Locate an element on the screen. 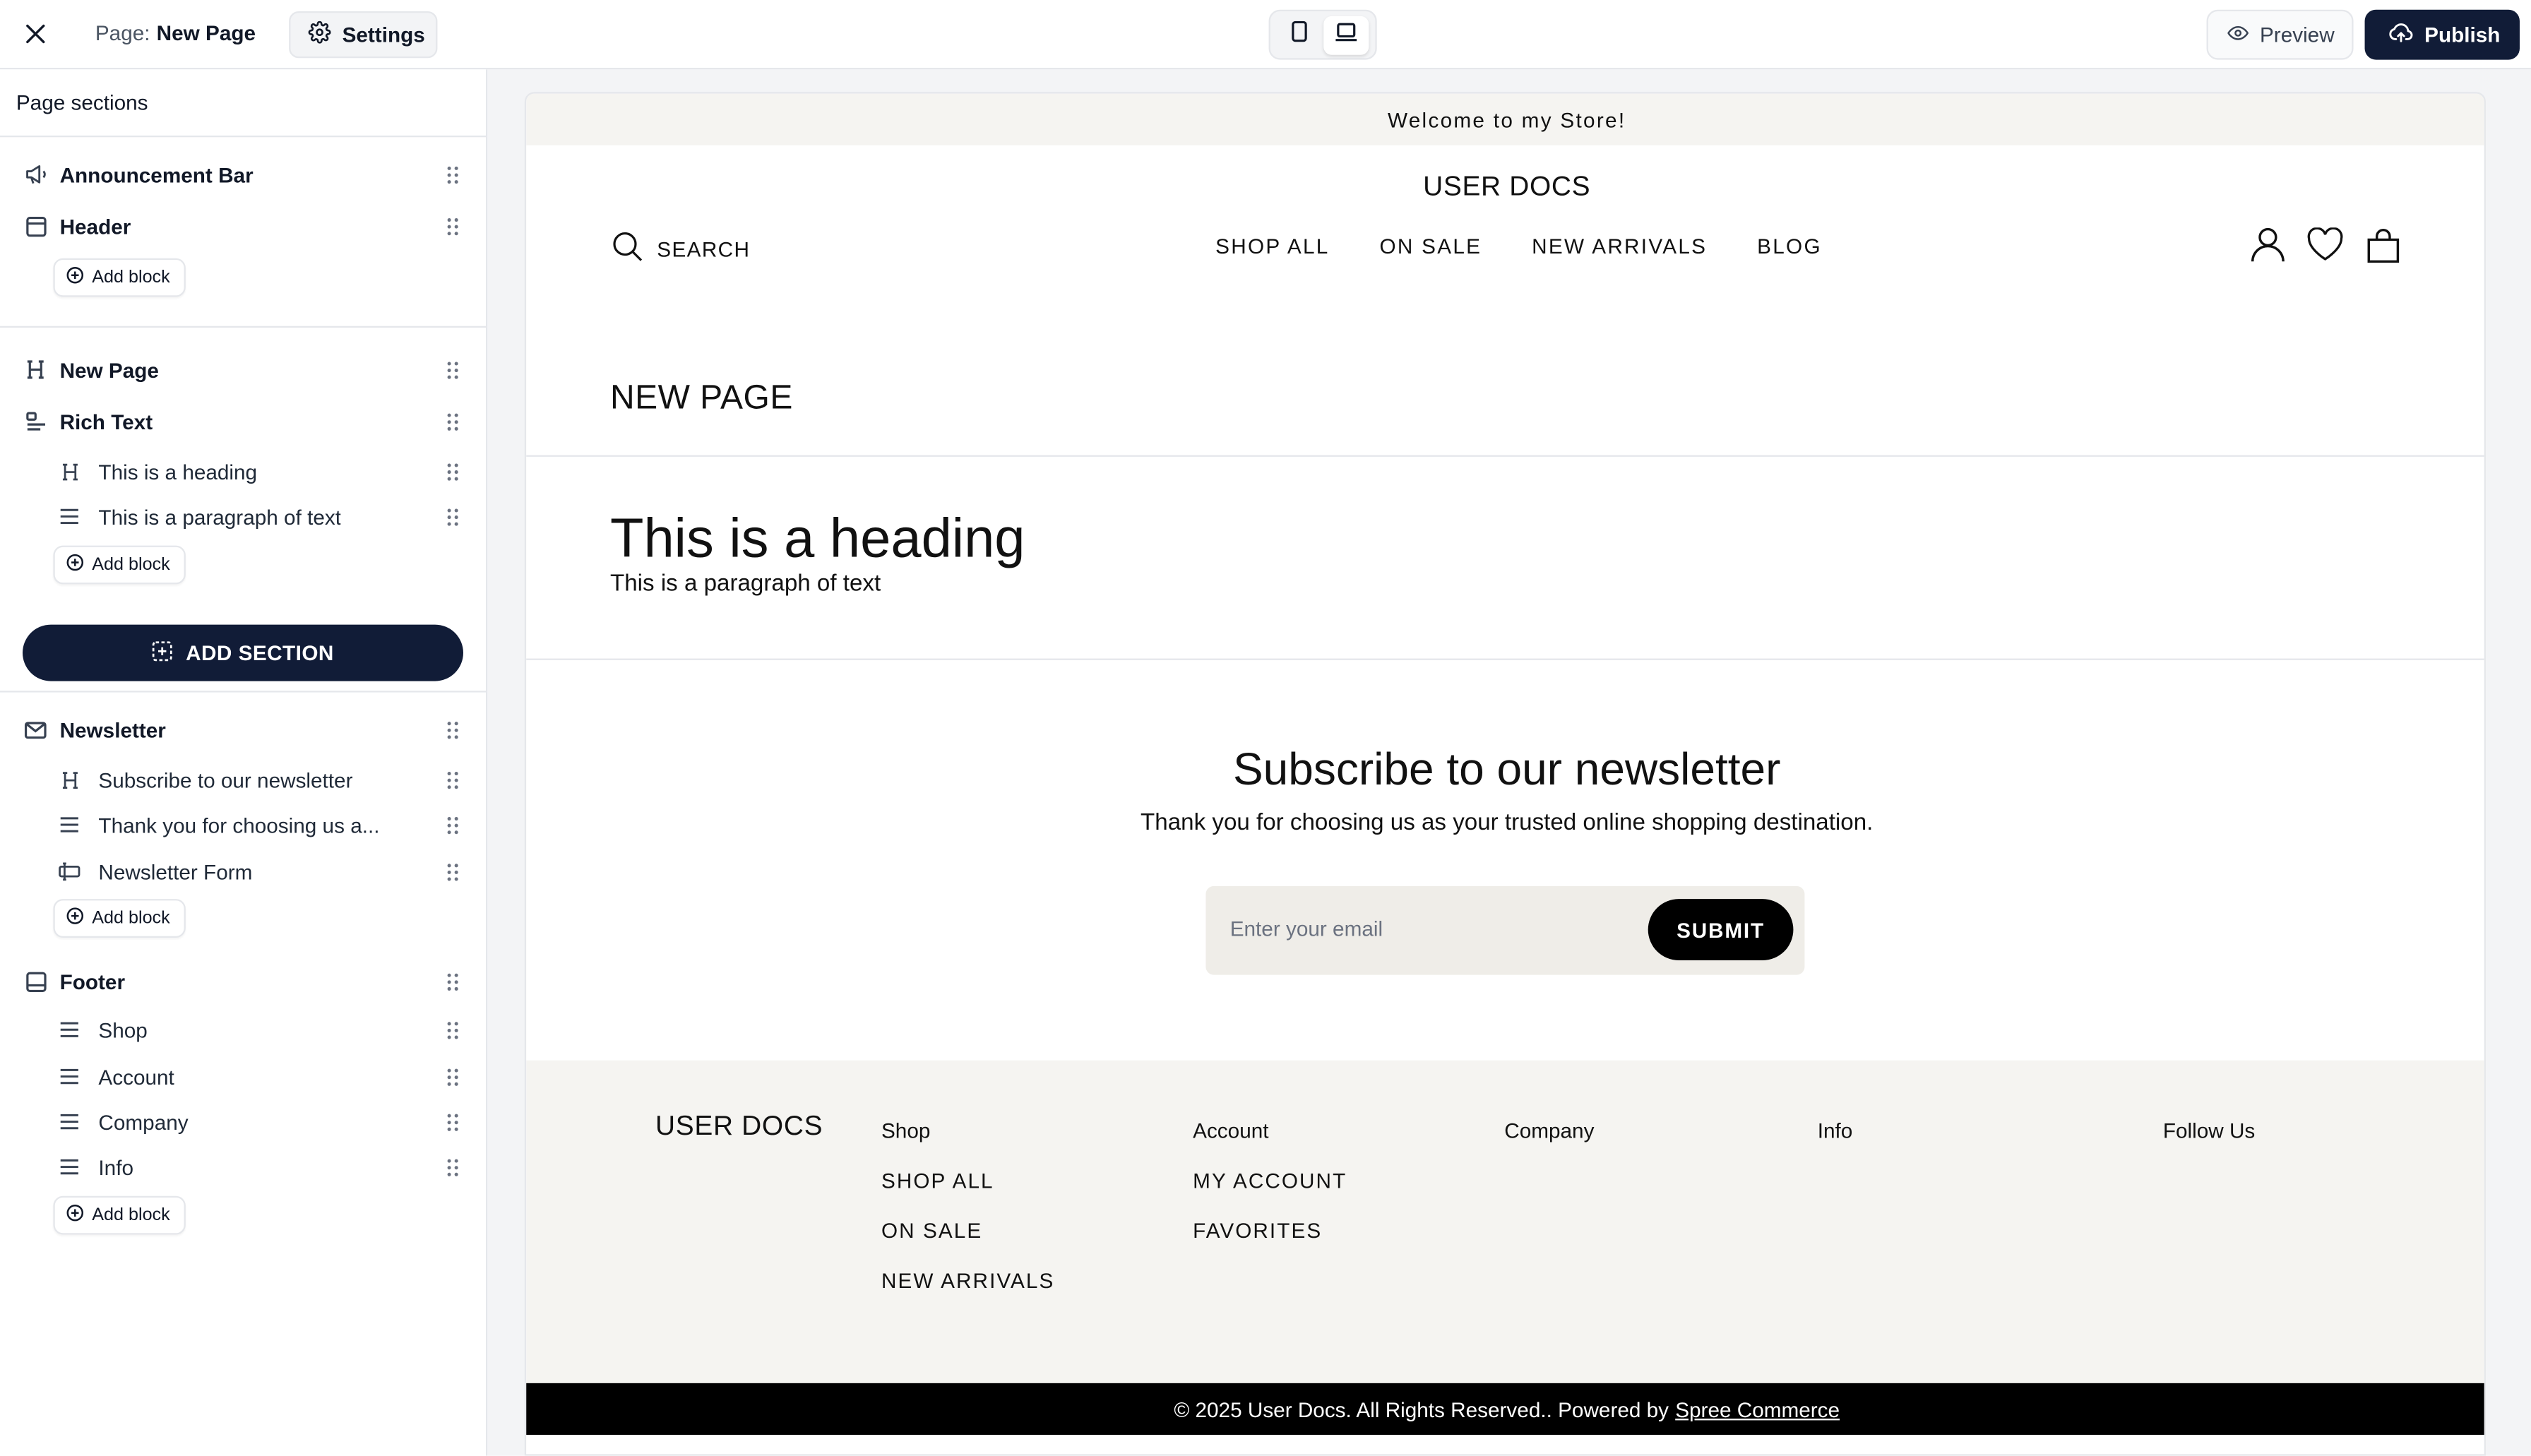  publish-label: Publish is located at coordinates (2462, 34).